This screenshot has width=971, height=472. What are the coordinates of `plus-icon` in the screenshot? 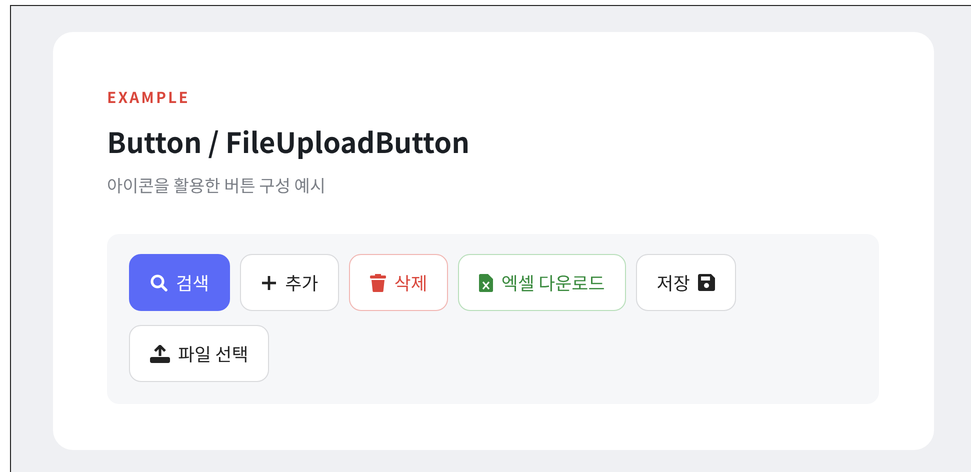 It's located at (269, 282).